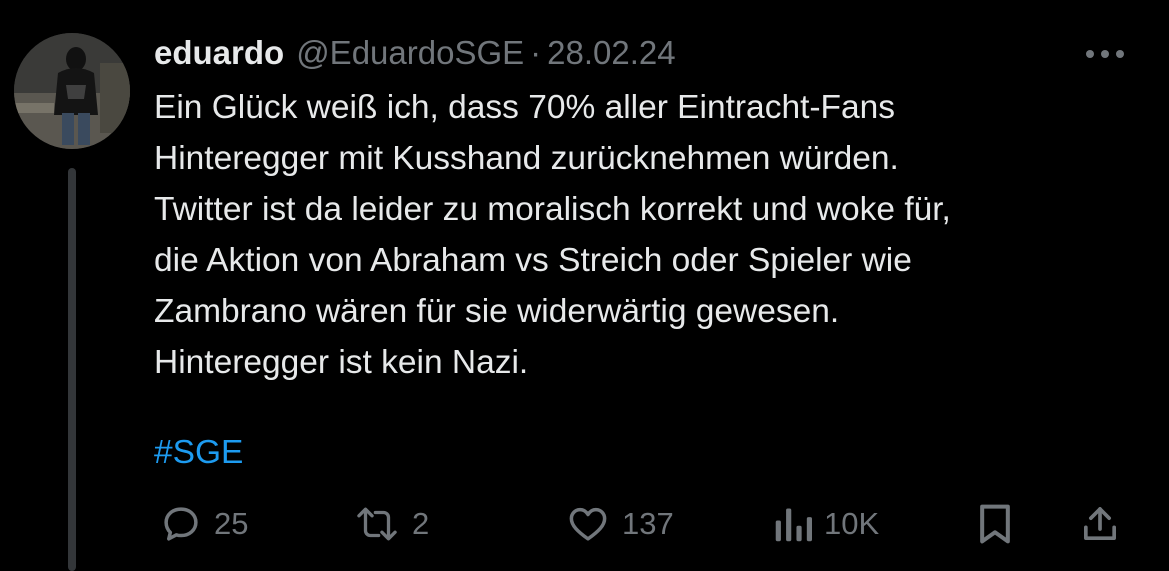 This screenshot has height=571, width=1169. I want to click on thread-line, so click(72, 369).